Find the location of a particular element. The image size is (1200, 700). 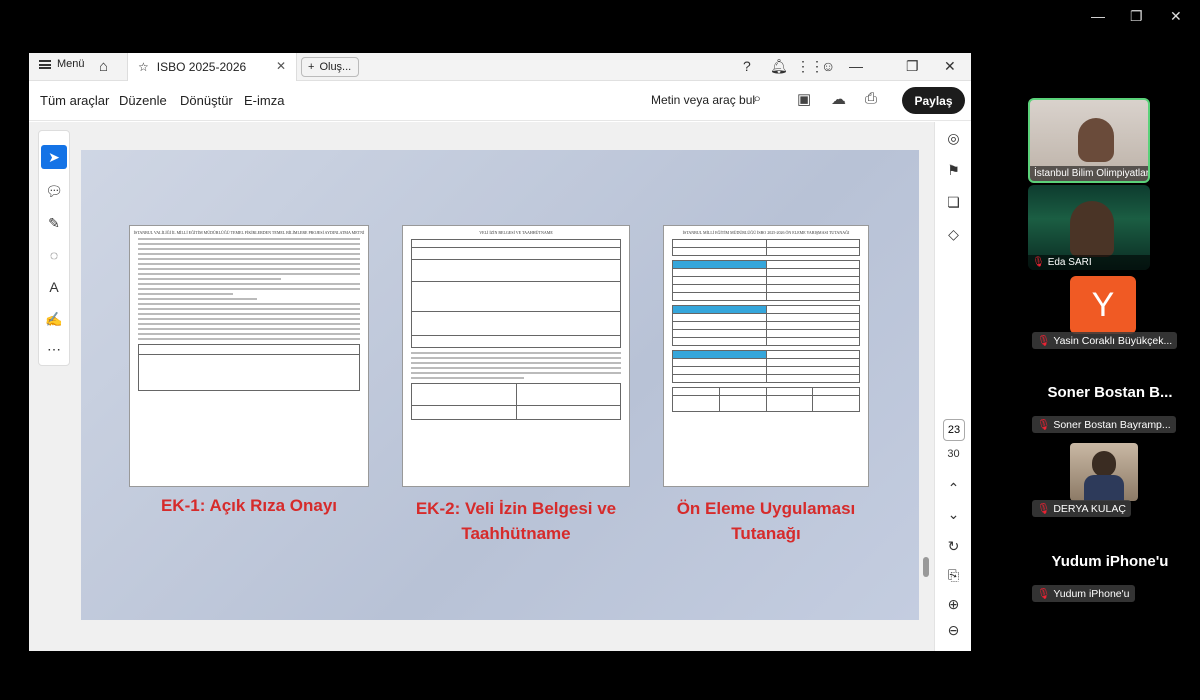

right-tool-rail: ◎ ⚑ ❏ ◇ 23 30 ⌃ ⌄ ↻ ⎘ ⊕ ⊖ is located at coordinates (952, 386).